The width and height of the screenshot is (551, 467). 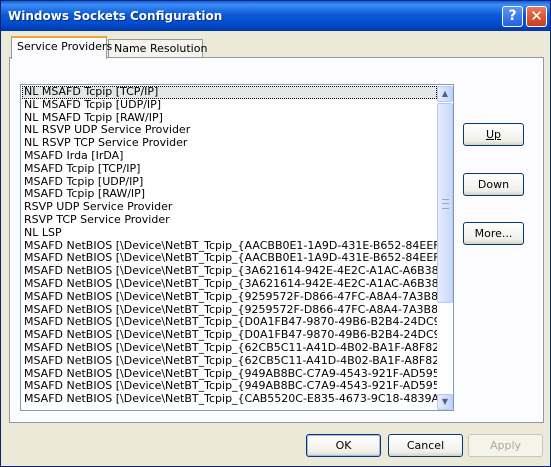 I want to click on scroll-down-icon: ▼, so click(x=445, y=401).